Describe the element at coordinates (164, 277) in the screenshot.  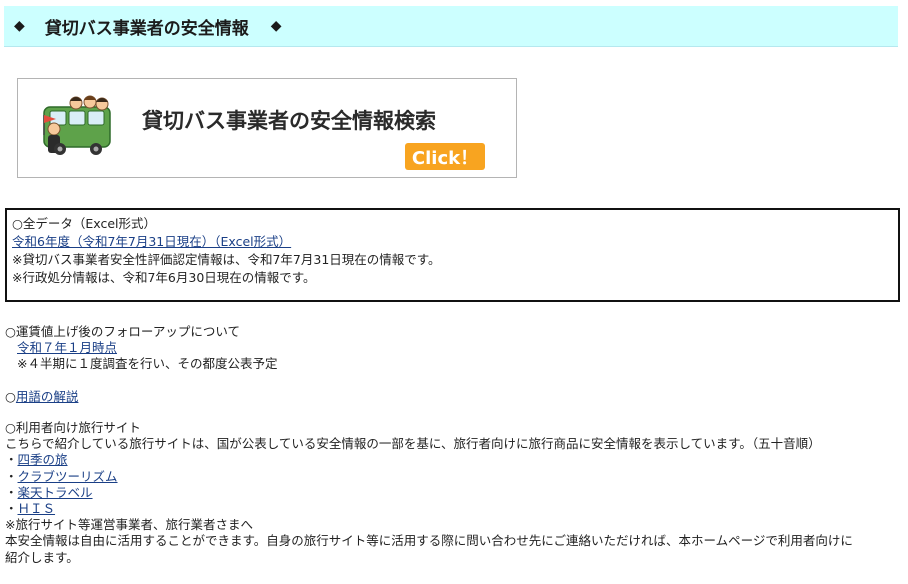
I see `administrative-action-note: ※行政処分情報は、令和7年6月30日現在の情報です。` at that location.